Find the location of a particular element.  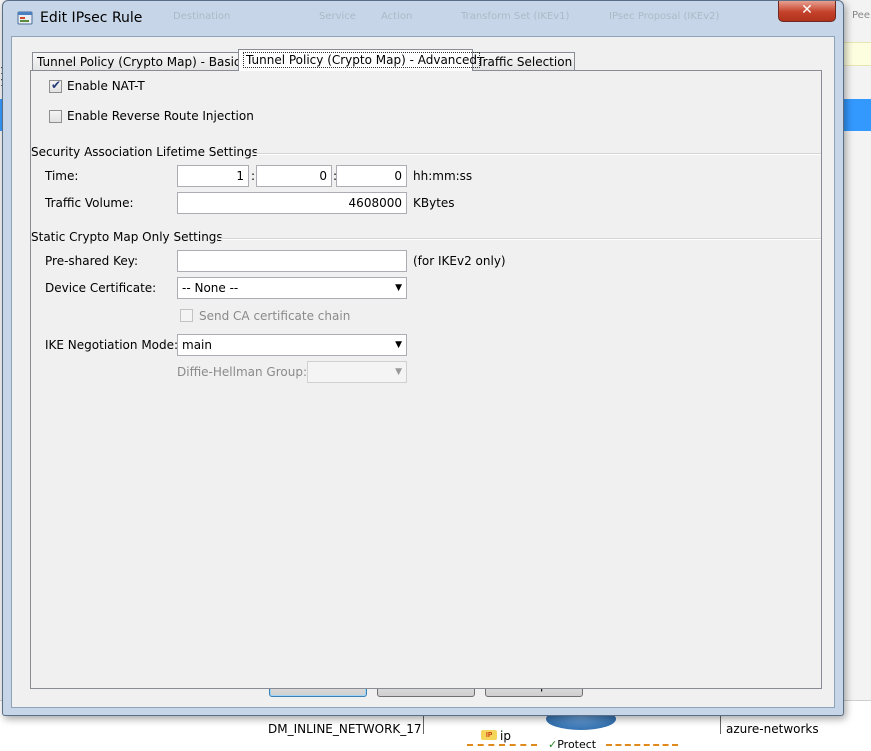

background-header: Destination is located at coordinates (202, 16).